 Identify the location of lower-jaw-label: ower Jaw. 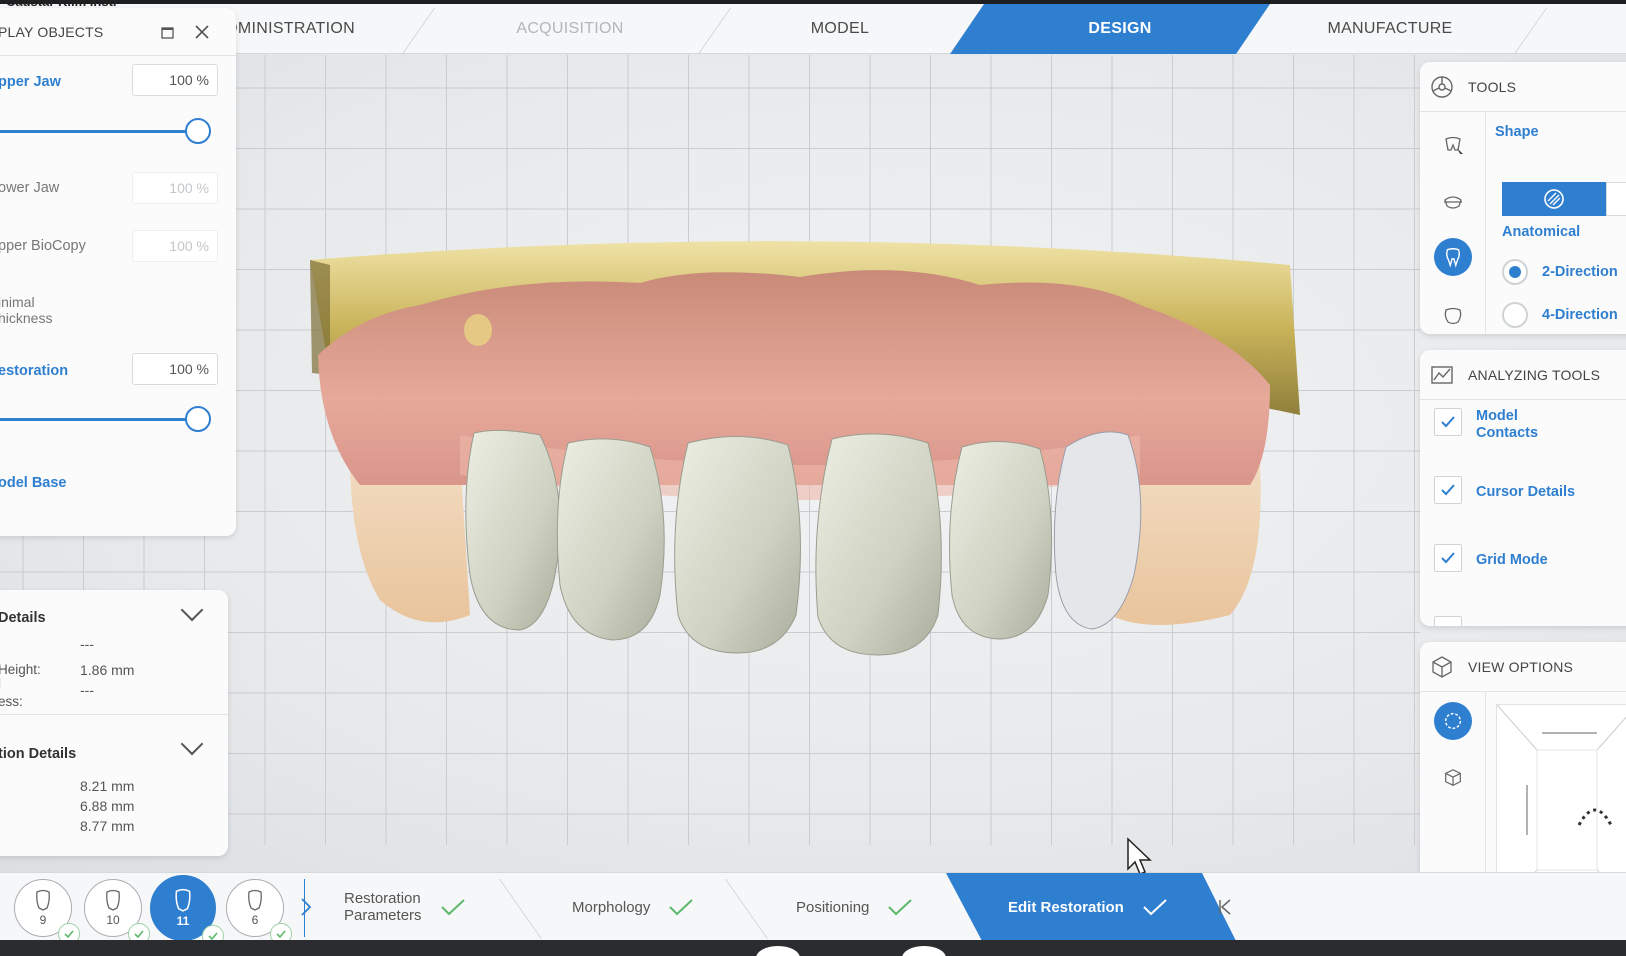
(29, 188).